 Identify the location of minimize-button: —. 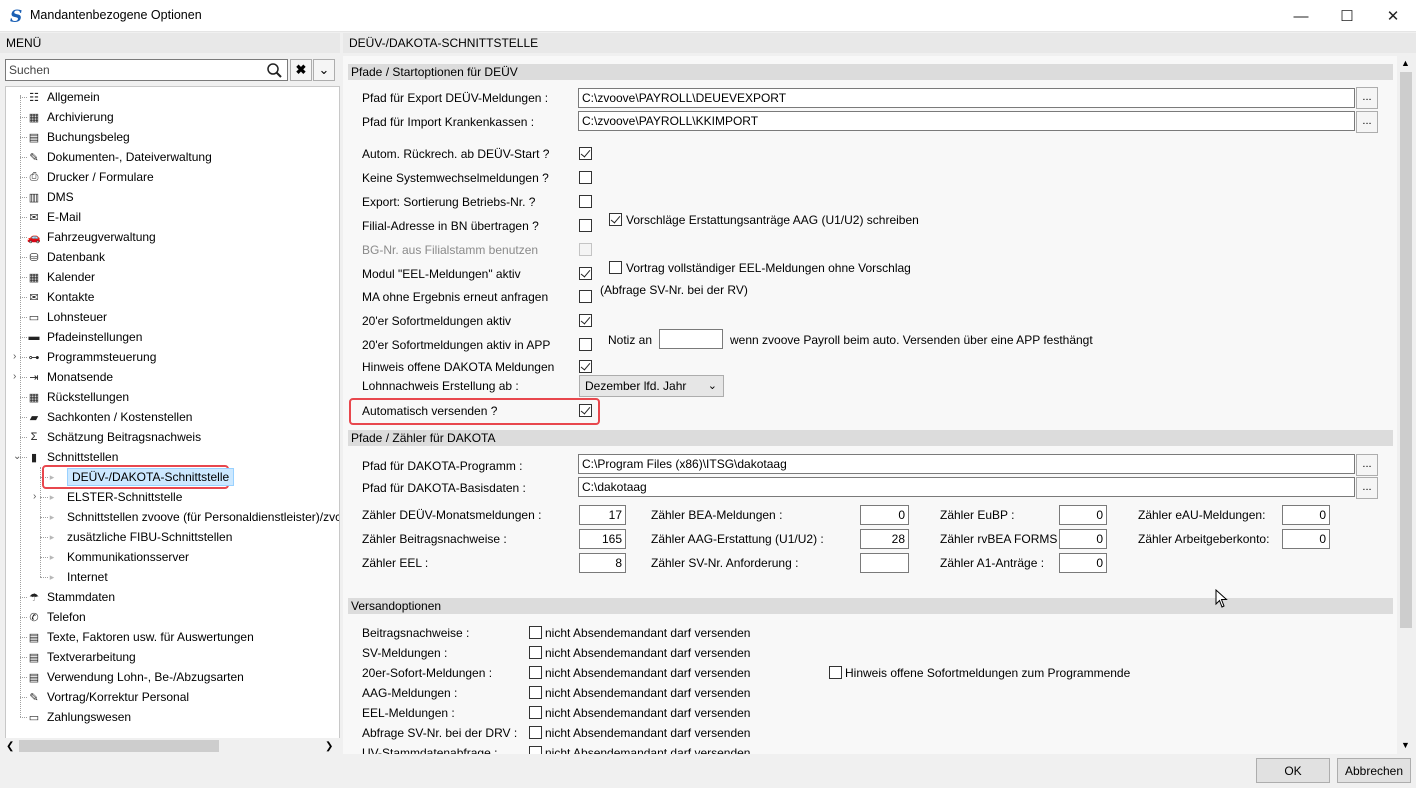
(1301, 16).